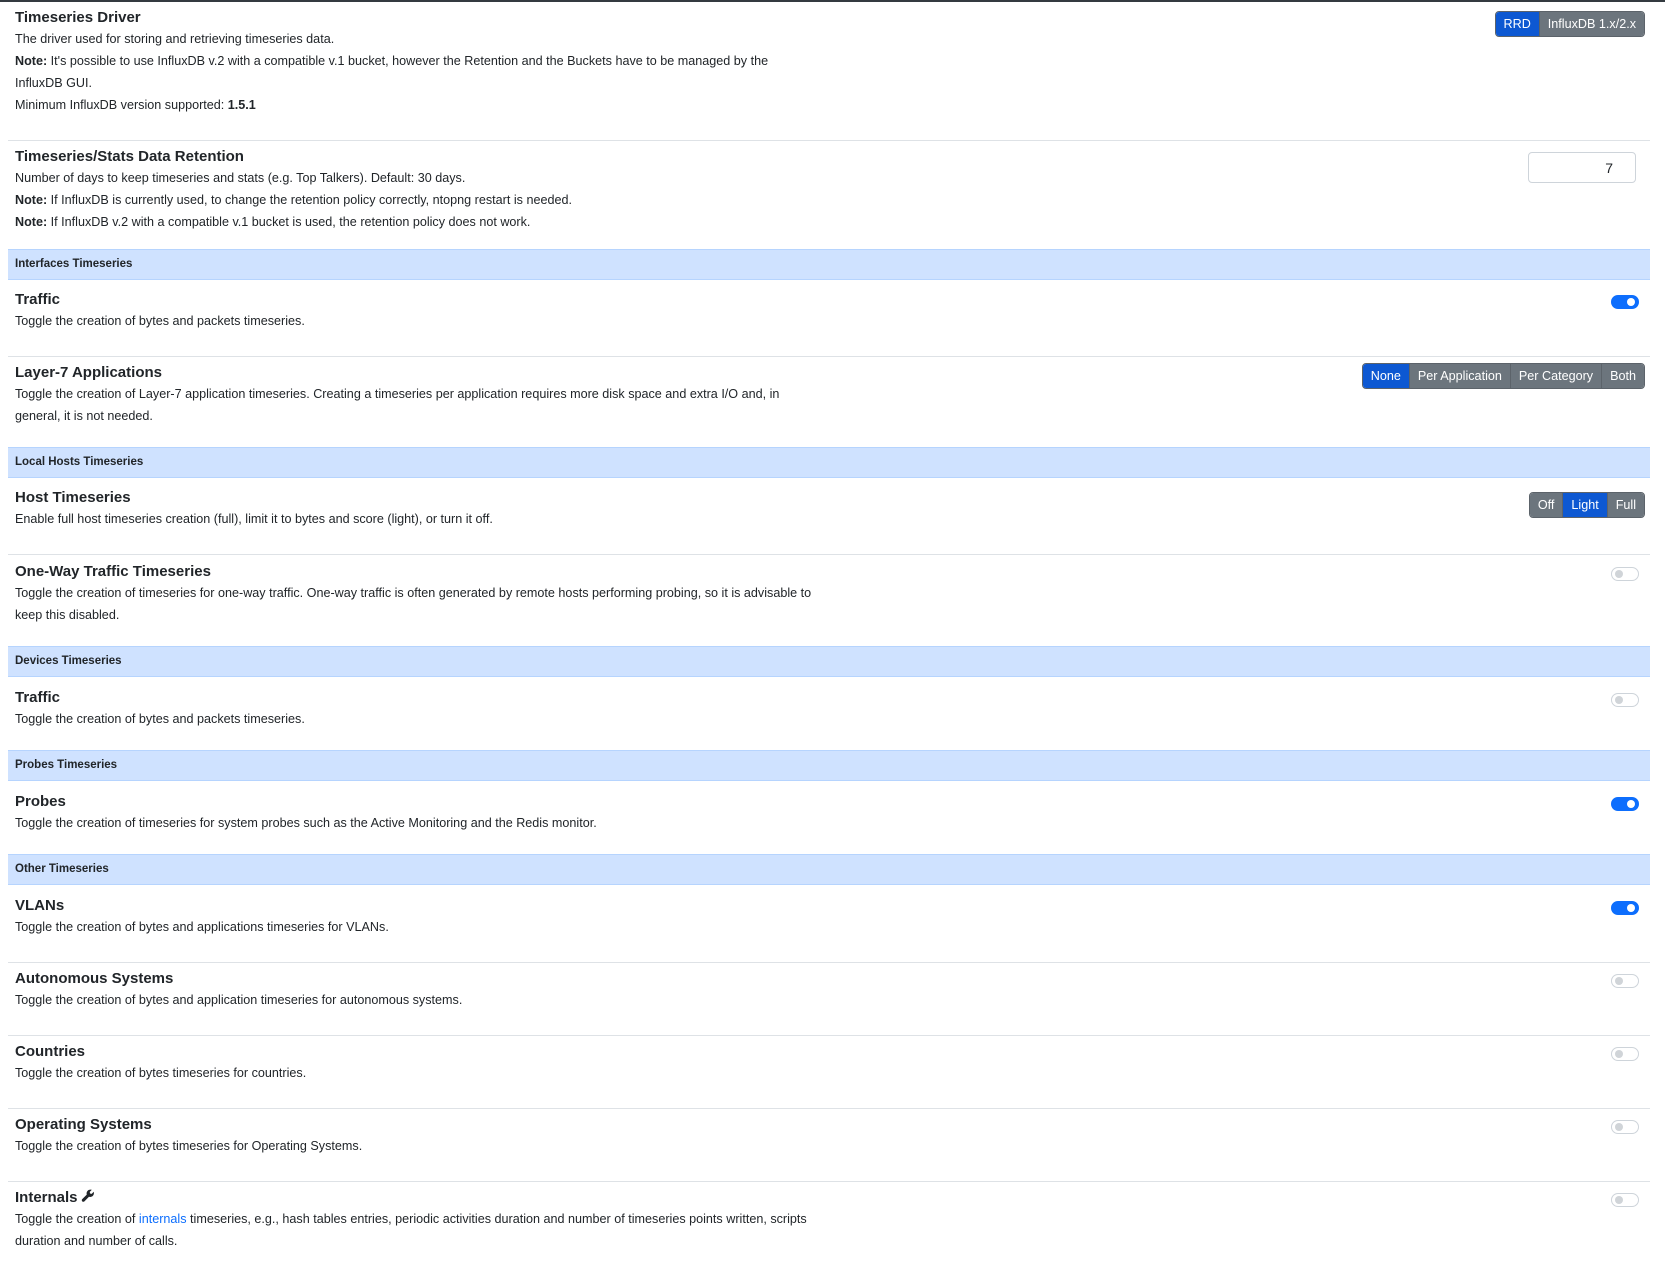  I want to click on section-devices-timeseries: Devices Timeseries, so click(829, 661).